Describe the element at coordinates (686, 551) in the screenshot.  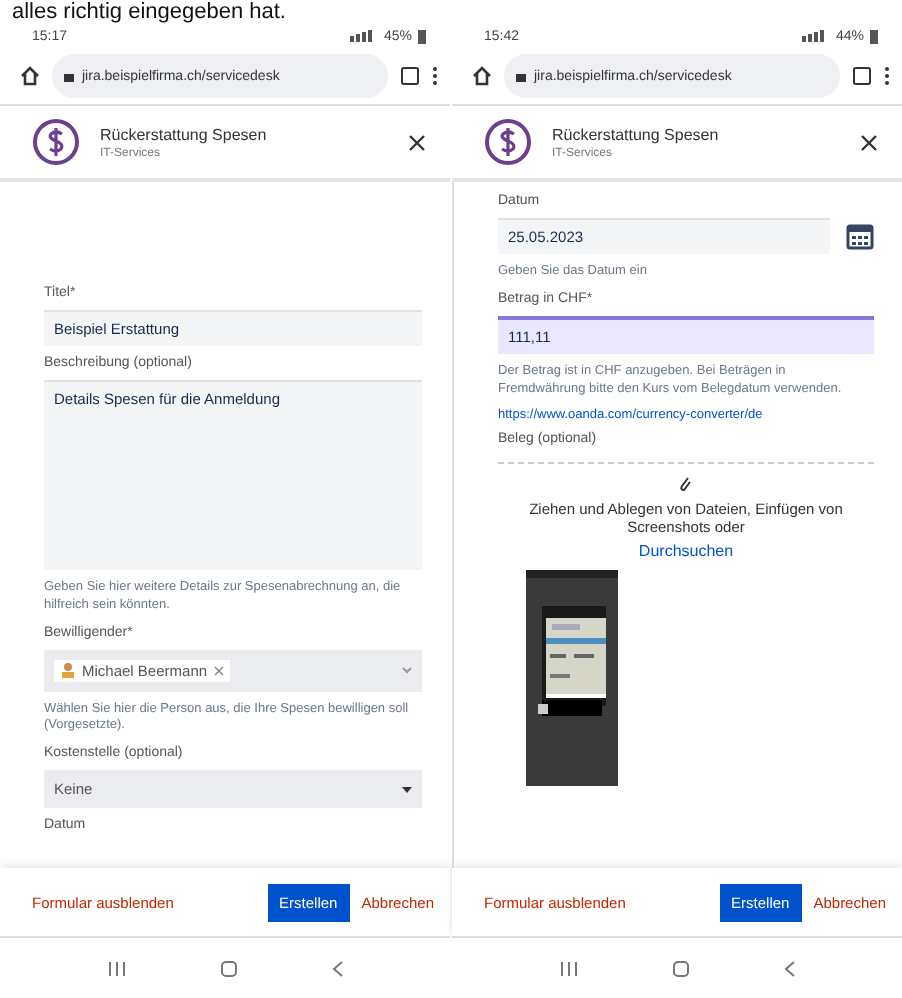
I see `browse-link: Durchsuchen` at that location.